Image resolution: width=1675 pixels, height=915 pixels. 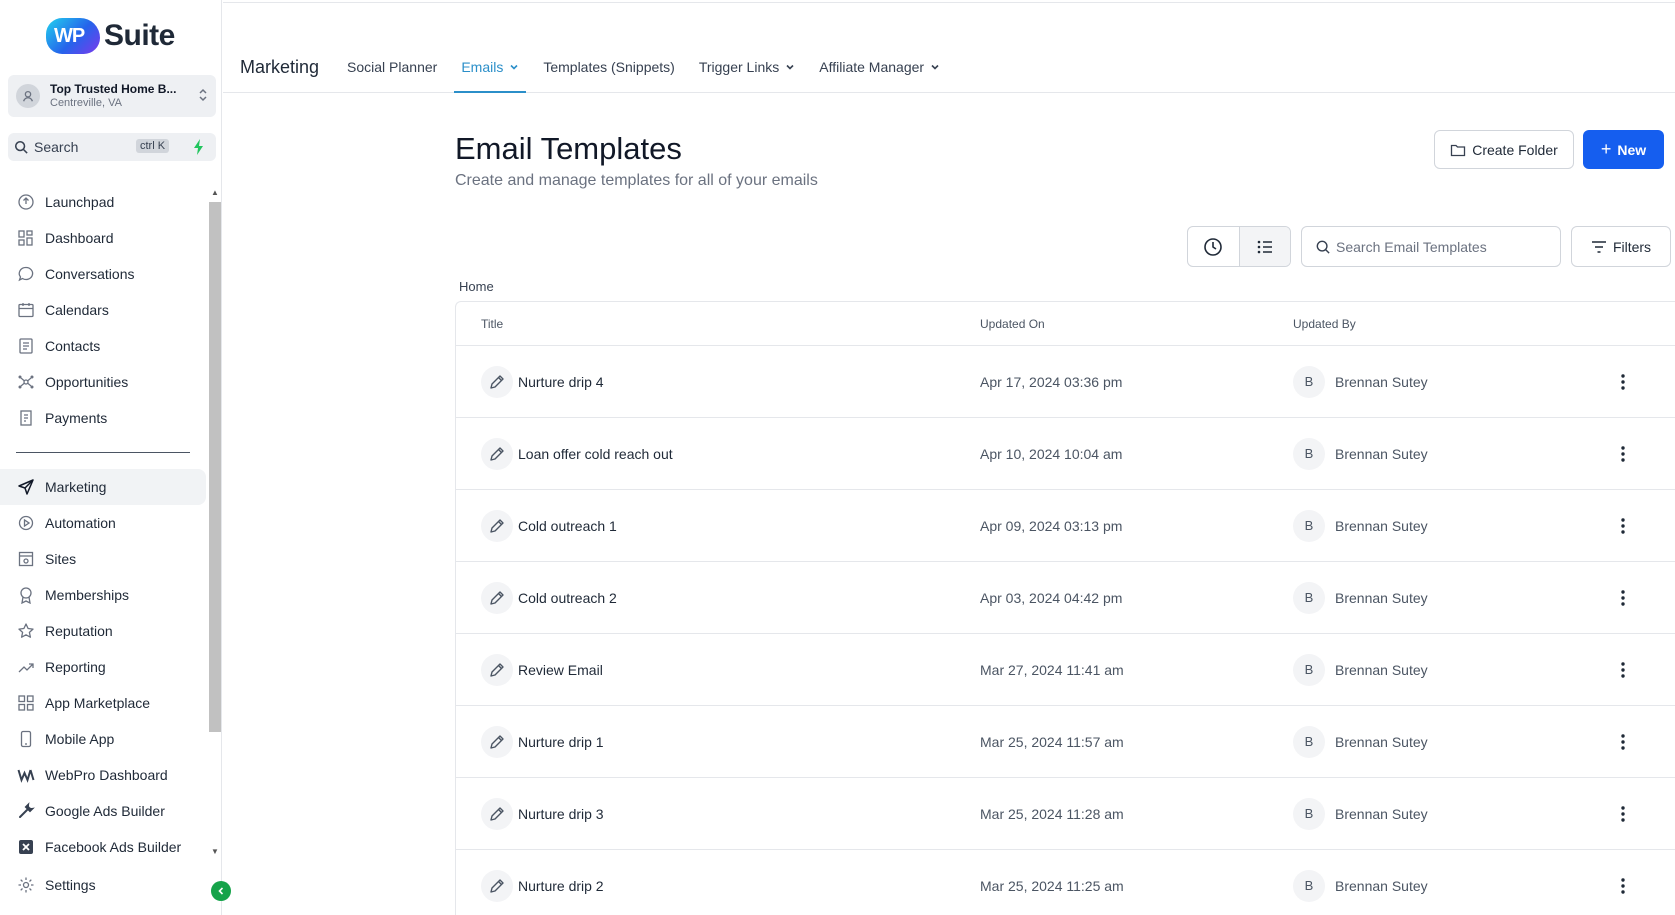 I want to click on account-switcher: Top Trusted Home B... Centreville, VA, so click(x=112, y=96).